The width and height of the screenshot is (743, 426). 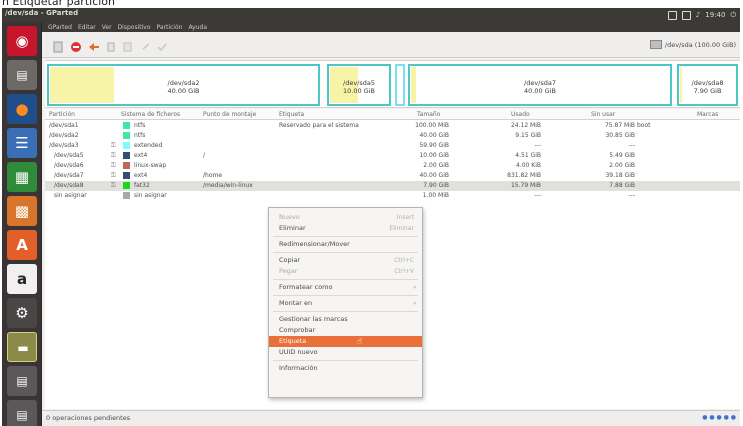 I want to click on clock: 19:40, so click(x=715, y=15).